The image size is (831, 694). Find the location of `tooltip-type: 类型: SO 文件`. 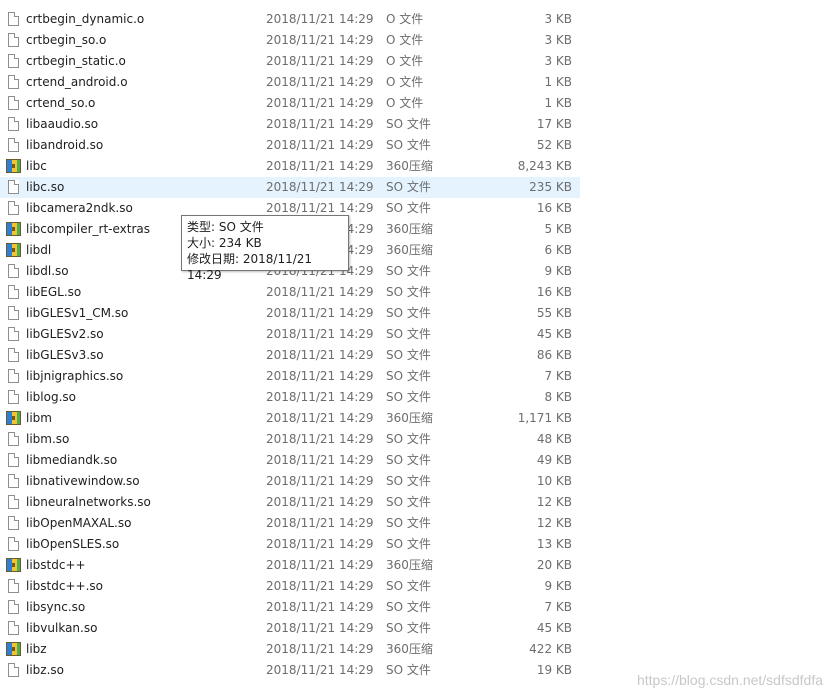

tooltip-type: 类型: SO 文件 is located at coordinates (225, 227).